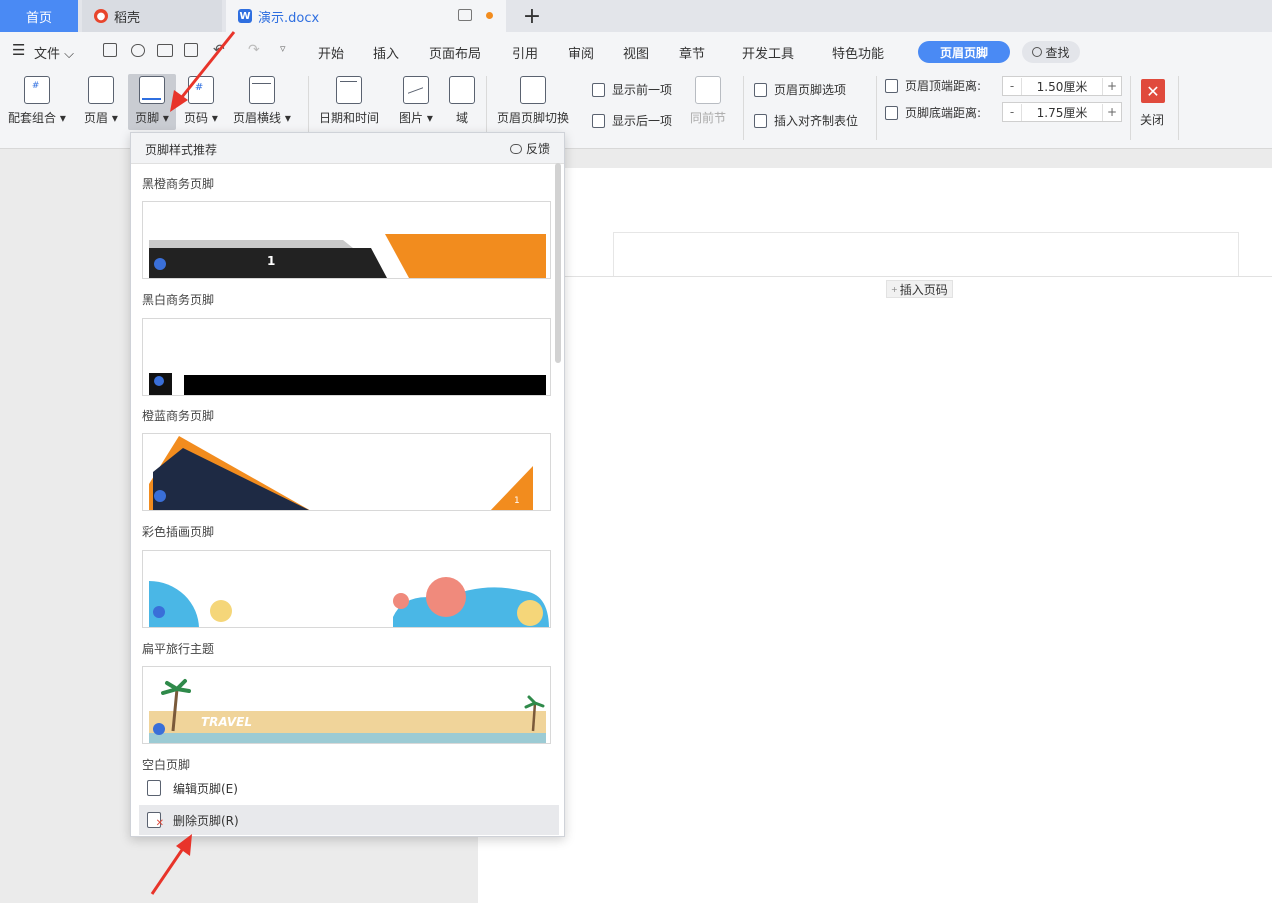 The height and width of the screenshot is (903, 1272). What do you see at coordinates (47, 54) in the screenshot?
I see `file-menu-label: 文件` at bounding box center [47, 54].